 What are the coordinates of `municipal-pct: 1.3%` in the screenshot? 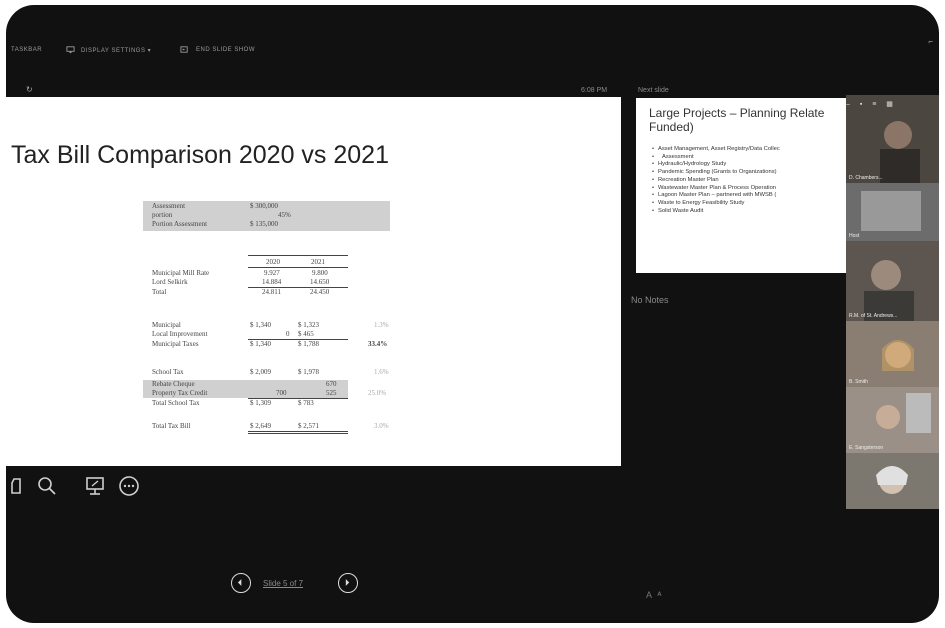 It's located at (381, 325).